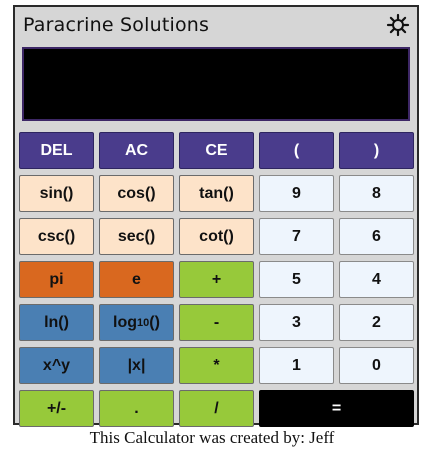 The image size is (424, 450). What do you see at coordinates (336, 408) in the screenshot?
I see `equals-button: =` at bounding box center [336, 408].